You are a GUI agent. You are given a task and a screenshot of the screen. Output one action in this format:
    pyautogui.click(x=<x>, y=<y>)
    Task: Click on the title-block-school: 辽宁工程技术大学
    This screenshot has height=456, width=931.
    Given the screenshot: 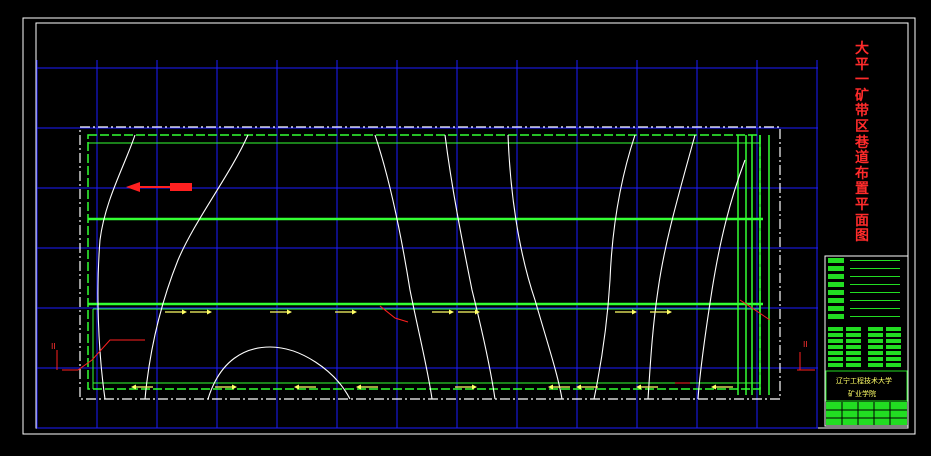 What is the action you would take?
    pyautogui.click(x=864, y=381)
    